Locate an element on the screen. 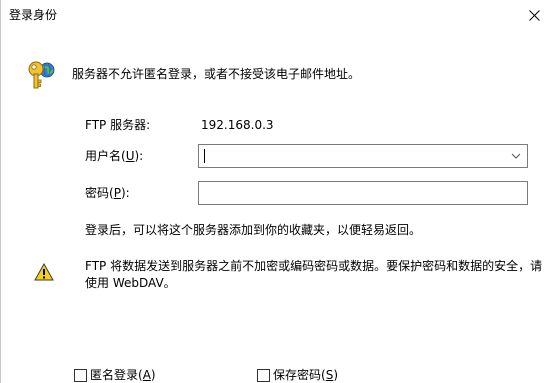 The image size is (548, 383). server-label: FTP 服务器: is located at coordinates (118, 125).